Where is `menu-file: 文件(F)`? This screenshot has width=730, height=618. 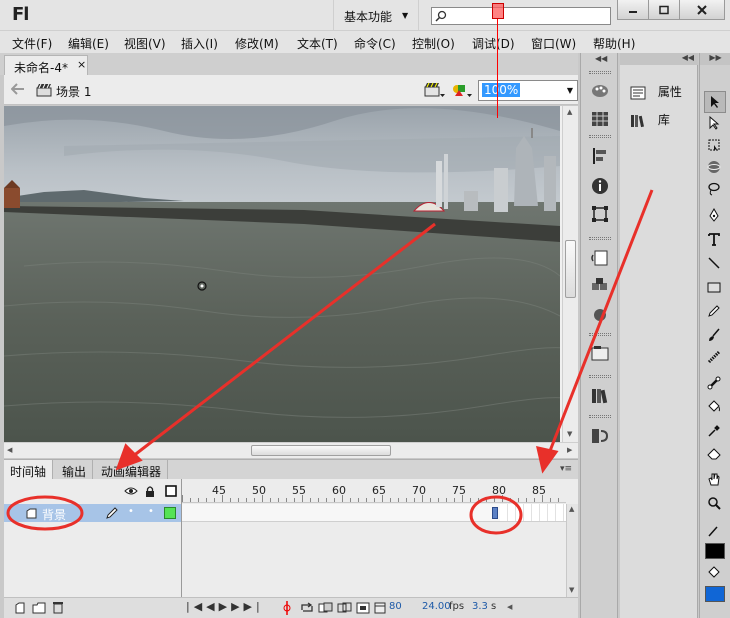
menu-file: 文件(F) is located at coordinates (32, 43).